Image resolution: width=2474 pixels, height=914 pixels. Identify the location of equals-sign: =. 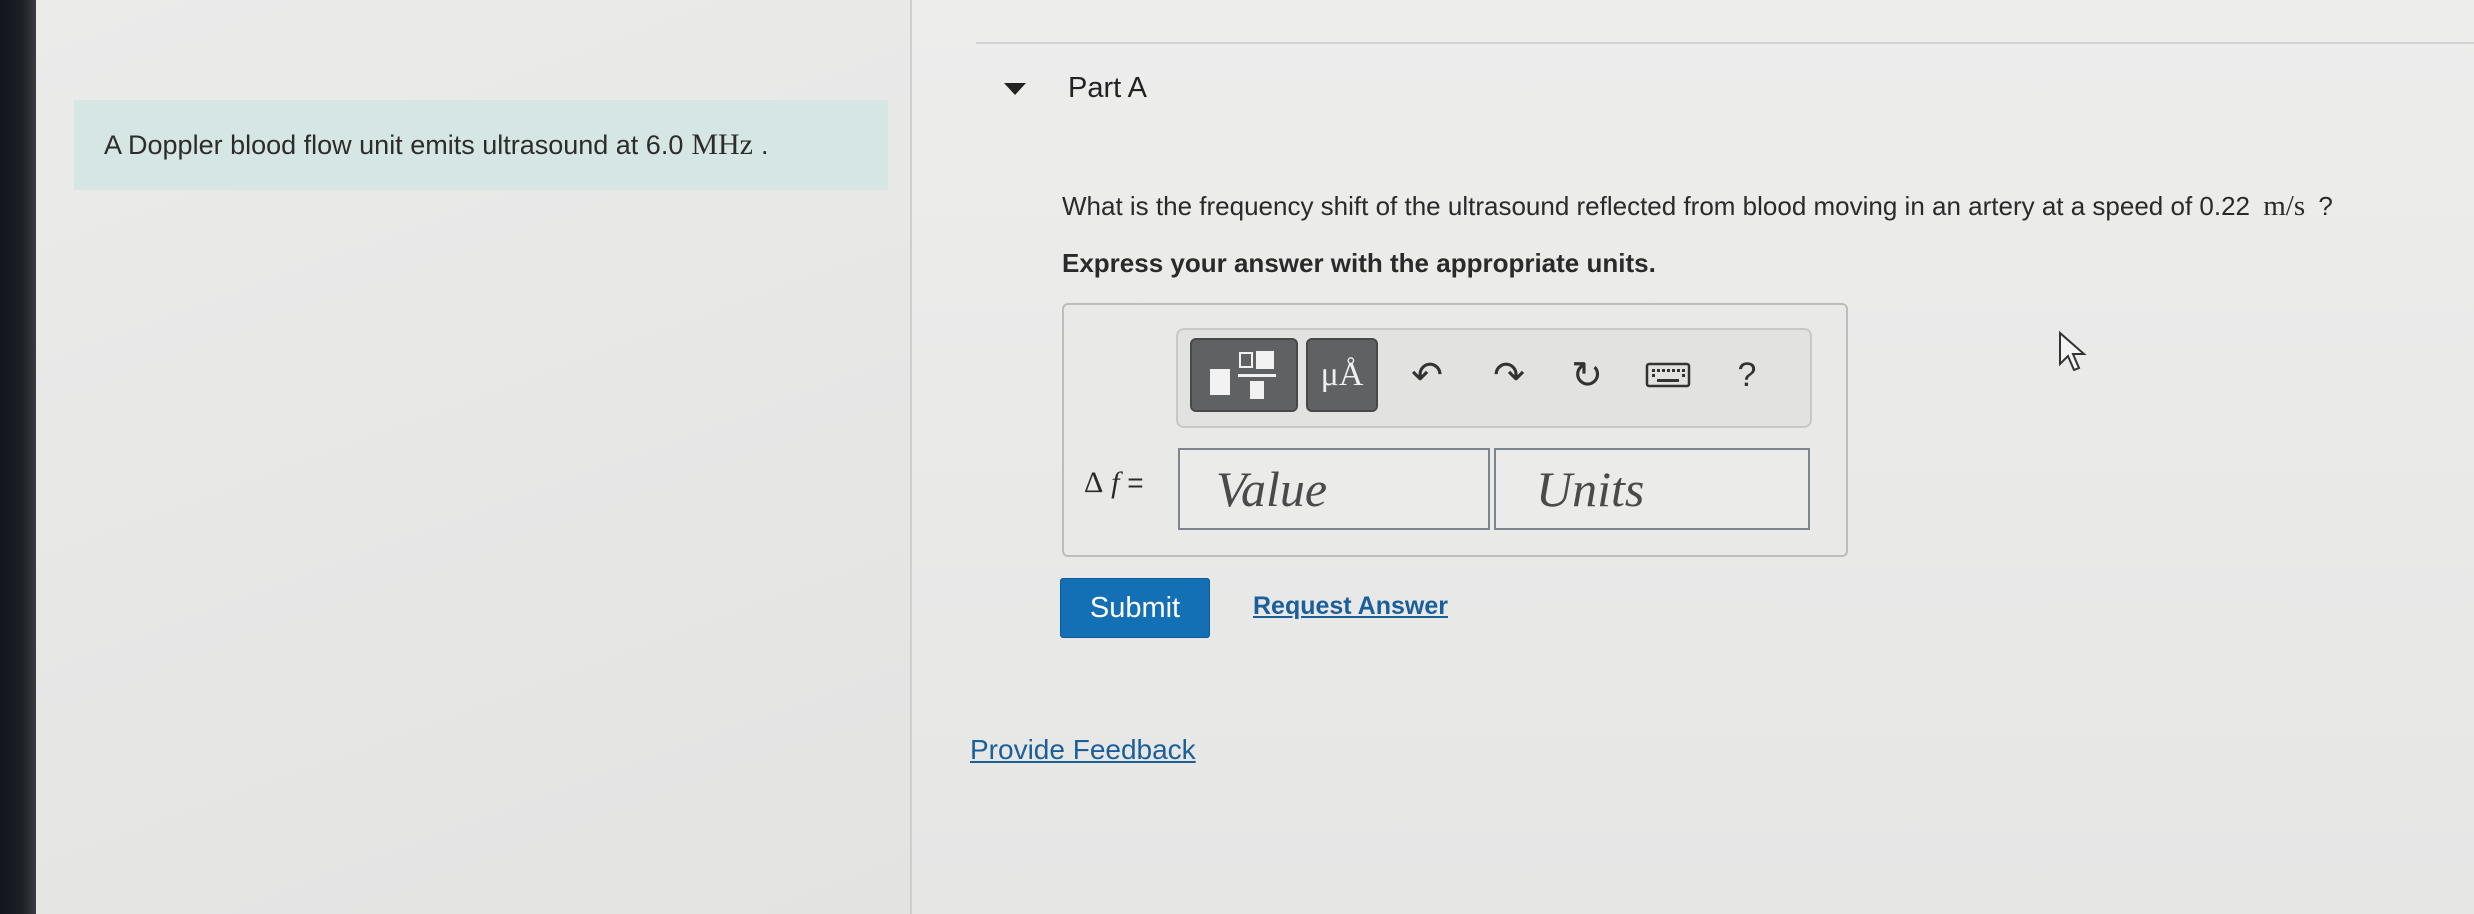
(1135, 482).